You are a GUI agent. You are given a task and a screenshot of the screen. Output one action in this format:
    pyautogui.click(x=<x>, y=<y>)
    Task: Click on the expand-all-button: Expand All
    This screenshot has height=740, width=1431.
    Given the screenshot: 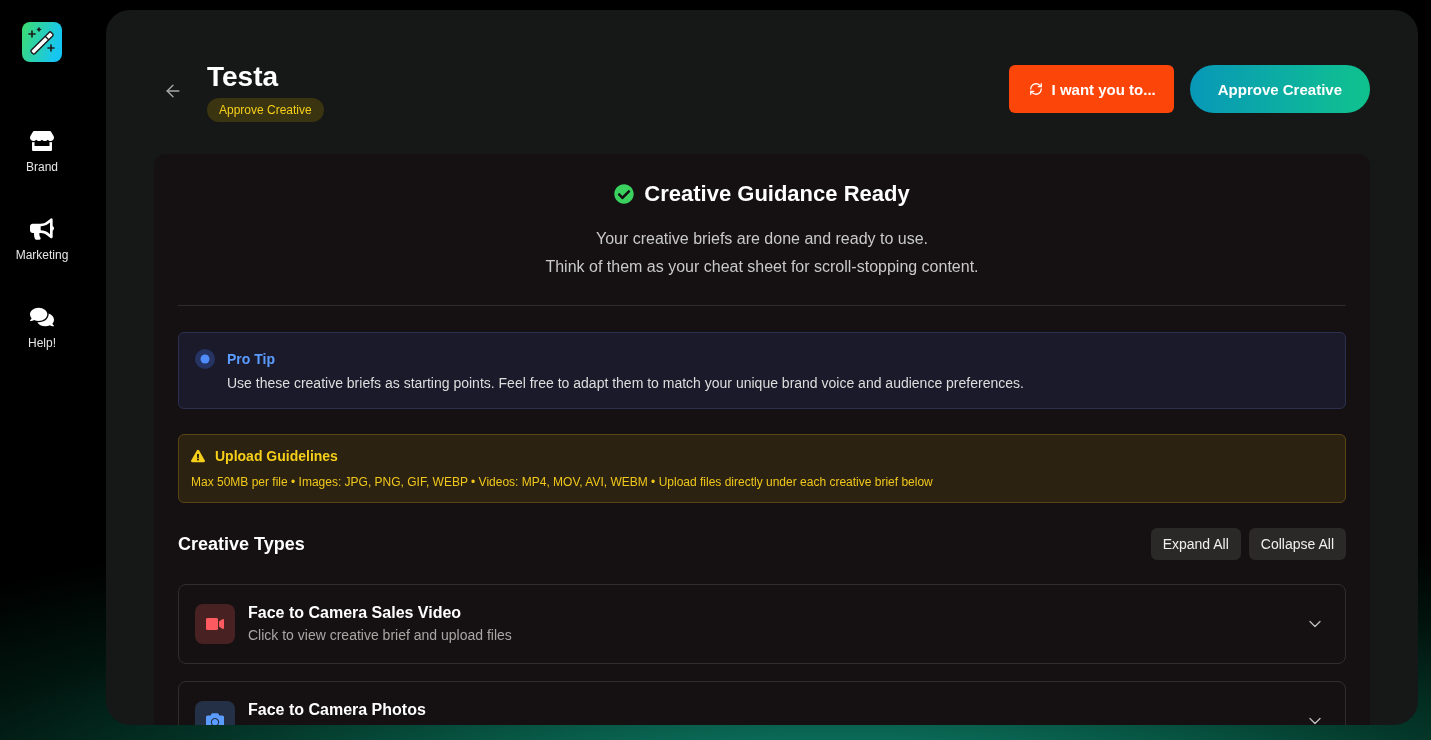 What is the action you would take?
    pyautogui.click(x=1195, y=544)
    